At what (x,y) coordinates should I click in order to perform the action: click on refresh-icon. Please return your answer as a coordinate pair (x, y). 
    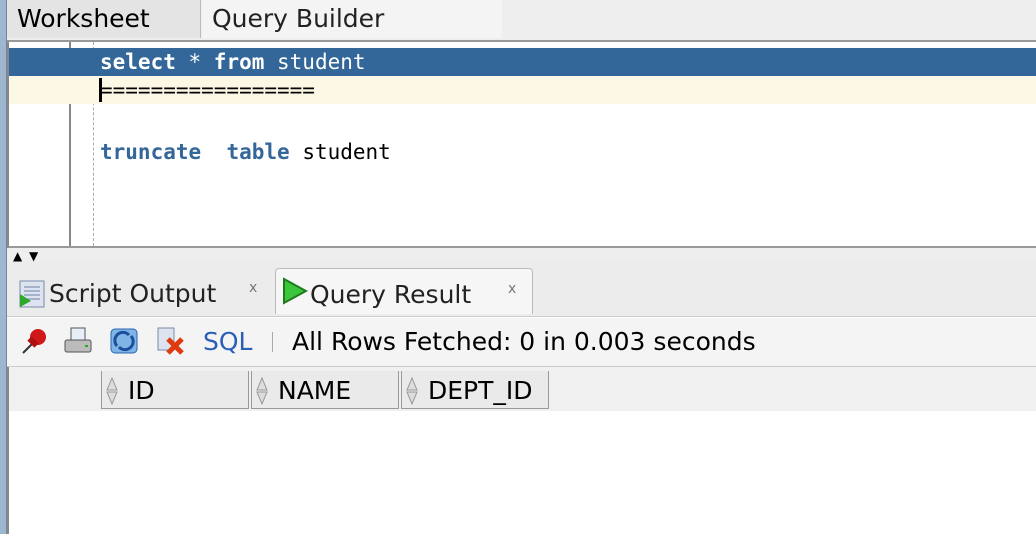
    Looking at the image, I should click on (124, 341).